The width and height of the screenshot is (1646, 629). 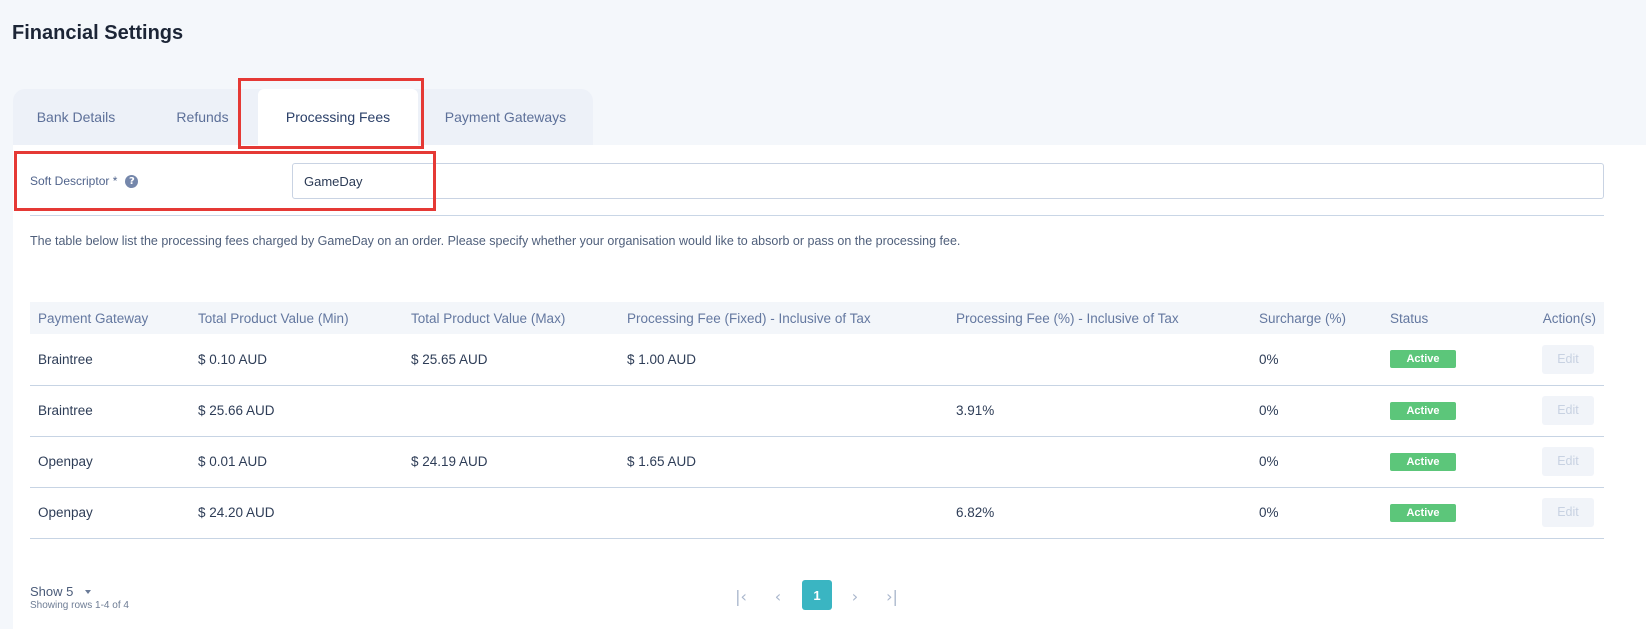 What do you see at coordinates (76, 117) in the screenshot?
I see `tab-bank-details: Bank Details` at bounding box center [76, 117].